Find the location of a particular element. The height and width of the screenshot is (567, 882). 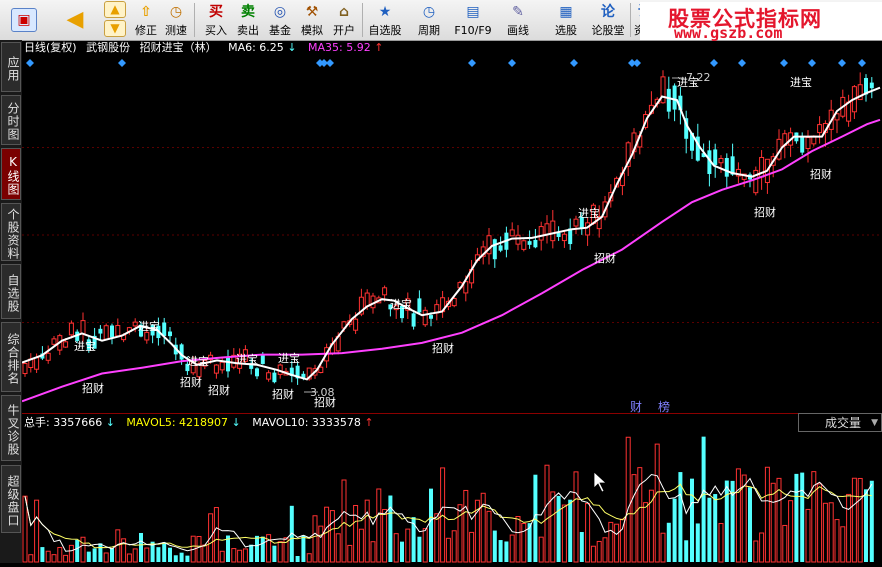

sell-button: 卖卖出 is located at coordinates (248, 20).